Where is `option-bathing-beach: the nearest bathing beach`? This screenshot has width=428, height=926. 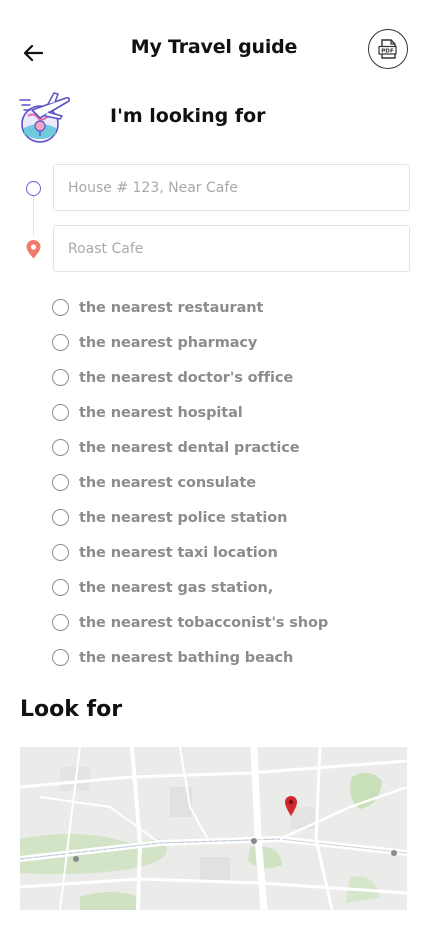 option-bathing-beach: the nearest bathing beach is located at coordinates (232, 657).